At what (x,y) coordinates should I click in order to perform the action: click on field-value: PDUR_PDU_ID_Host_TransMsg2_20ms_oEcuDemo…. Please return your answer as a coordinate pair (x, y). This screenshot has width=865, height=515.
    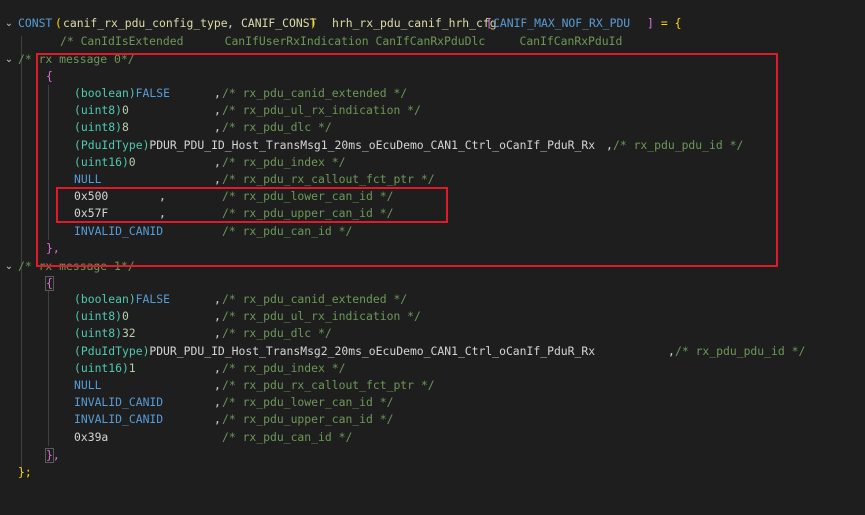
    Looking at the image, I should click on (372, 350).